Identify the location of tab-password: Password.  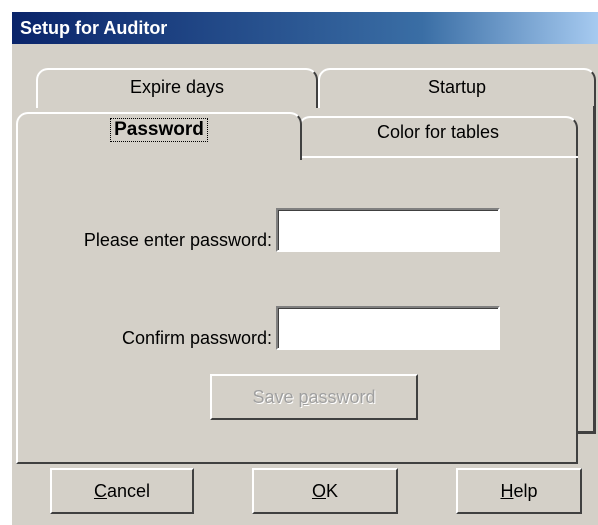
(159, 136).